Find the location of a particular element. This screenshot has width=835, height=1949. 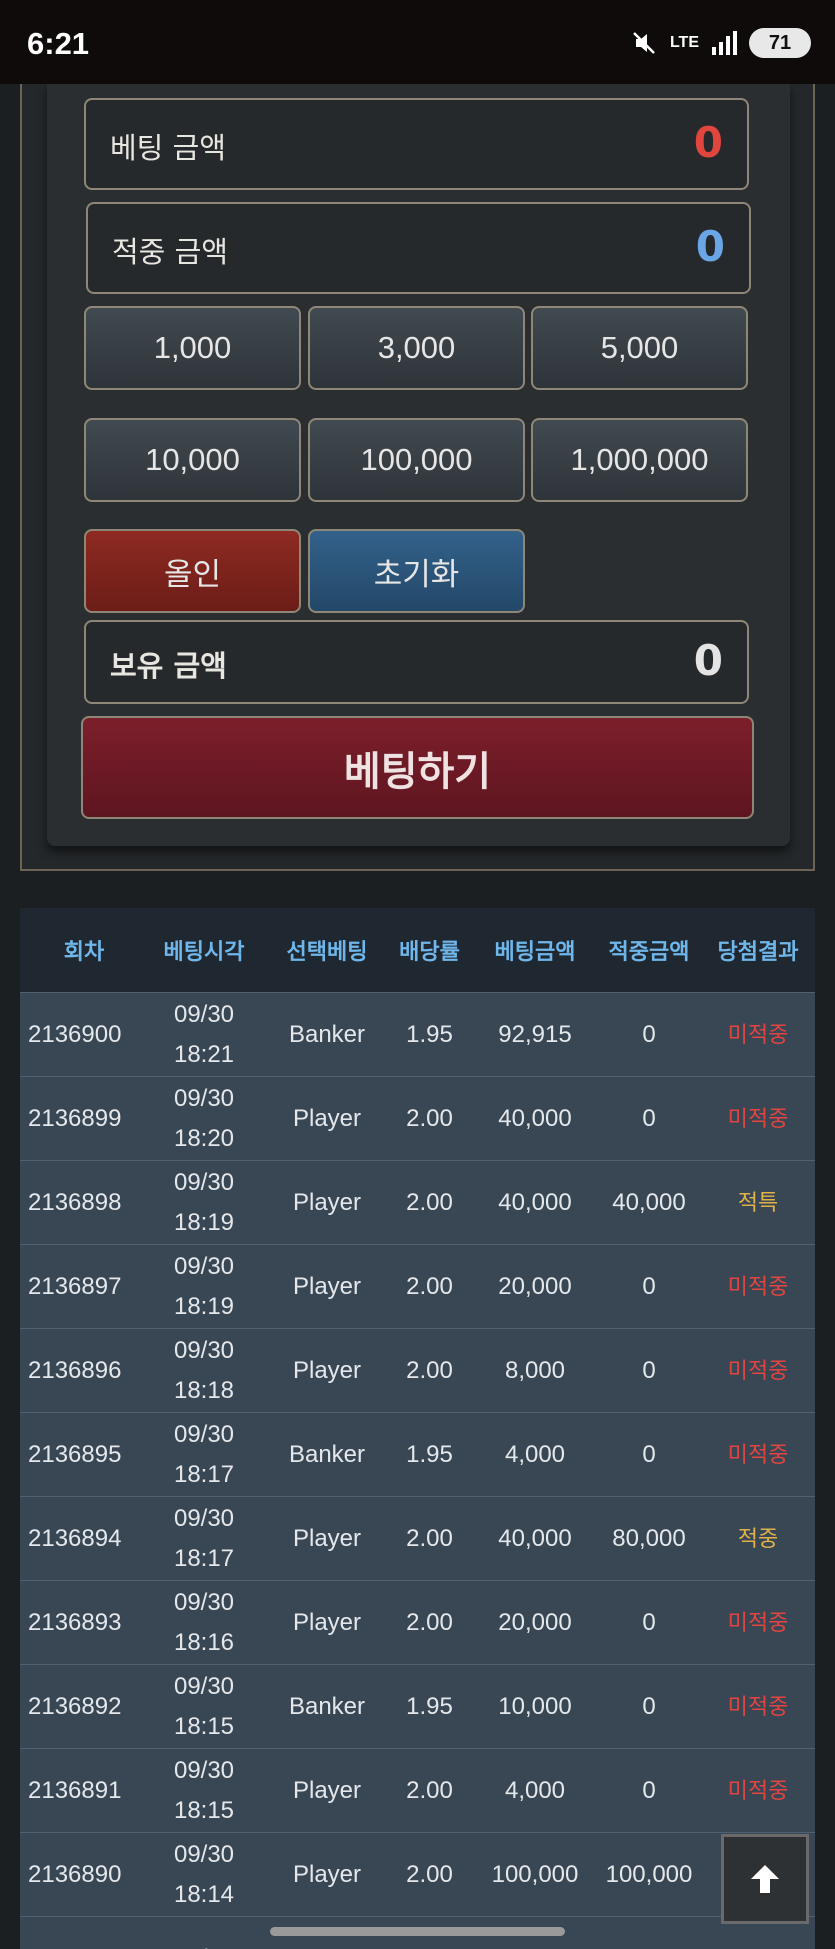

scroll-top-button is located at coordinates (765, 1879).